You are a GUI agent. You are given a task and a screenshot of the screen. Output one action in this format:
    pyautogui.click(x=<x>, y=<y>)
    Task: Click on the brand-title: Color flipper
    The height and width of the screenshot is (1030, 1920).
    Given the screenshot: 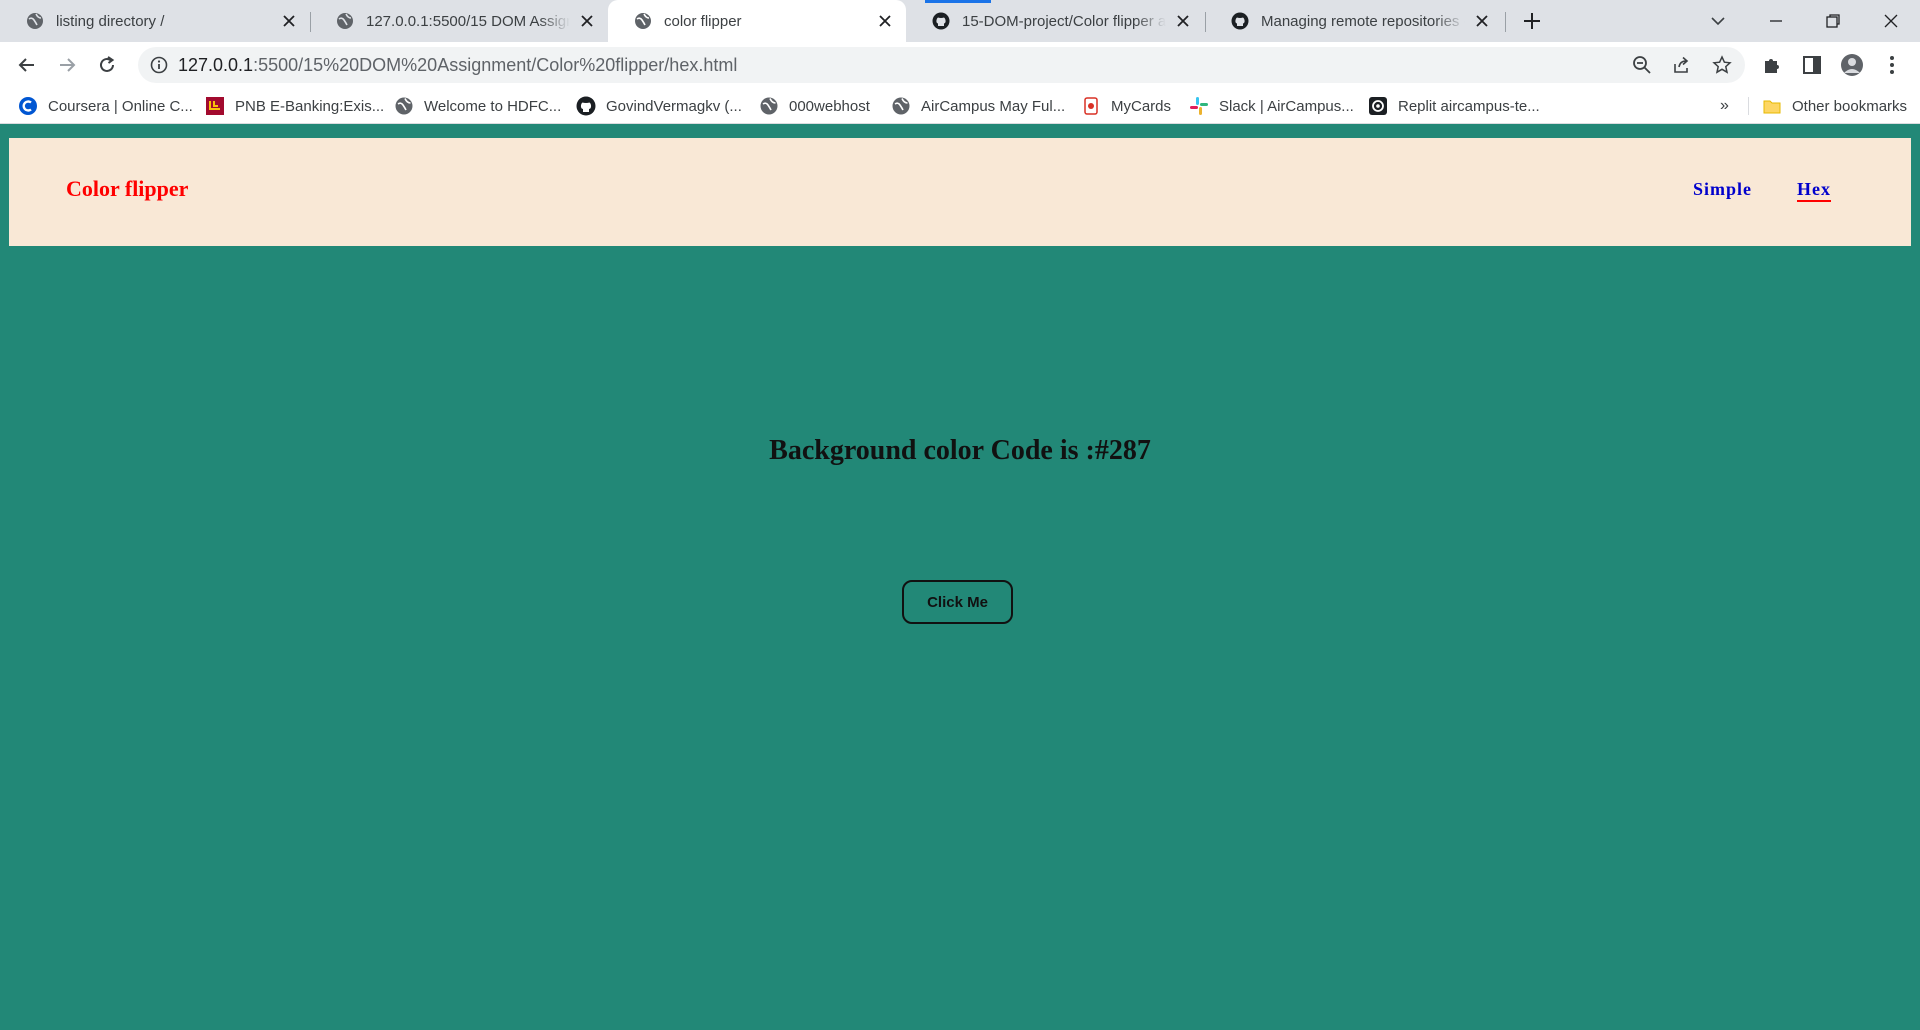 What is the action you would take?
    pyautogui.click(x=127, y=188)
    